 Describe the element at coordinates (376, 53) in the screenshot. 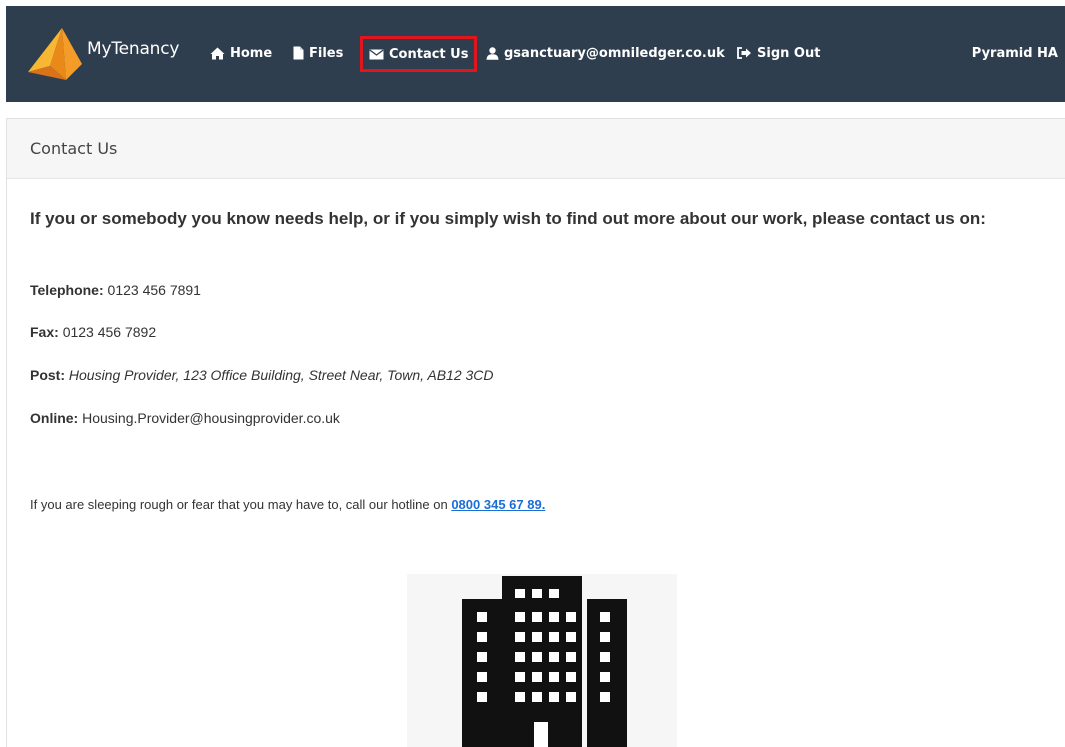

I see `envelope-icon` at that location.